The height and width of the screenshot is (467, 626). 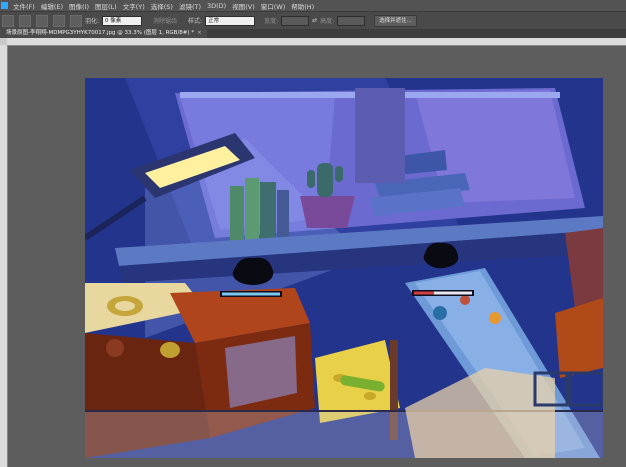 What do you see at coordinates (216, 6) in the screenshot?
I see `menu-3d: 3D(D)` at bounding box center [216, 6].